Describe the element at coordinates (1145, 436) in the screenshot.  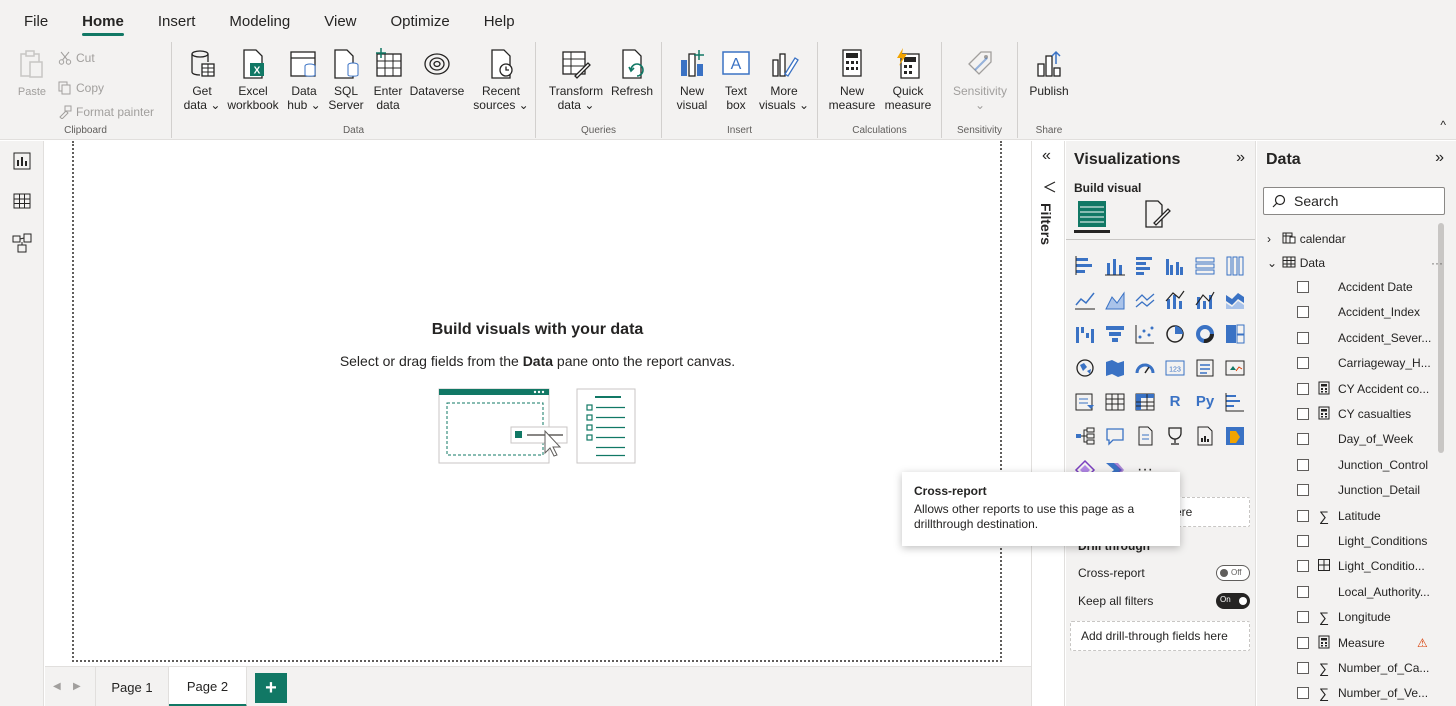
I see `smart-narrative-icon` at that location.